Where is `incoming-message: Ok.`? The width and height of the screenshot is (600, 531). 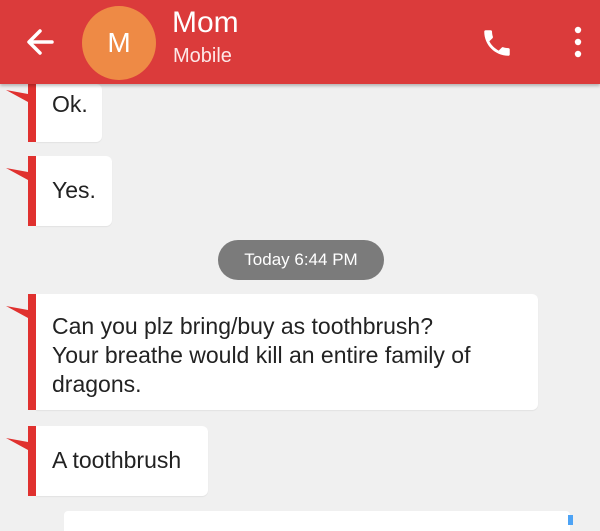 incoming-message: Ok. is located at coordinates (55, 113).